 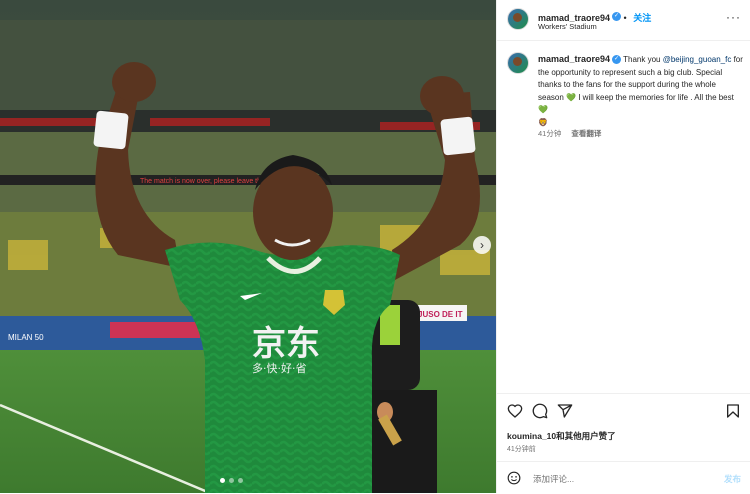 What do you see at coordinates (550, 133) in the screenshot?
I see `caption-timestamp: 41分钟` at bounding box center [550, 133].